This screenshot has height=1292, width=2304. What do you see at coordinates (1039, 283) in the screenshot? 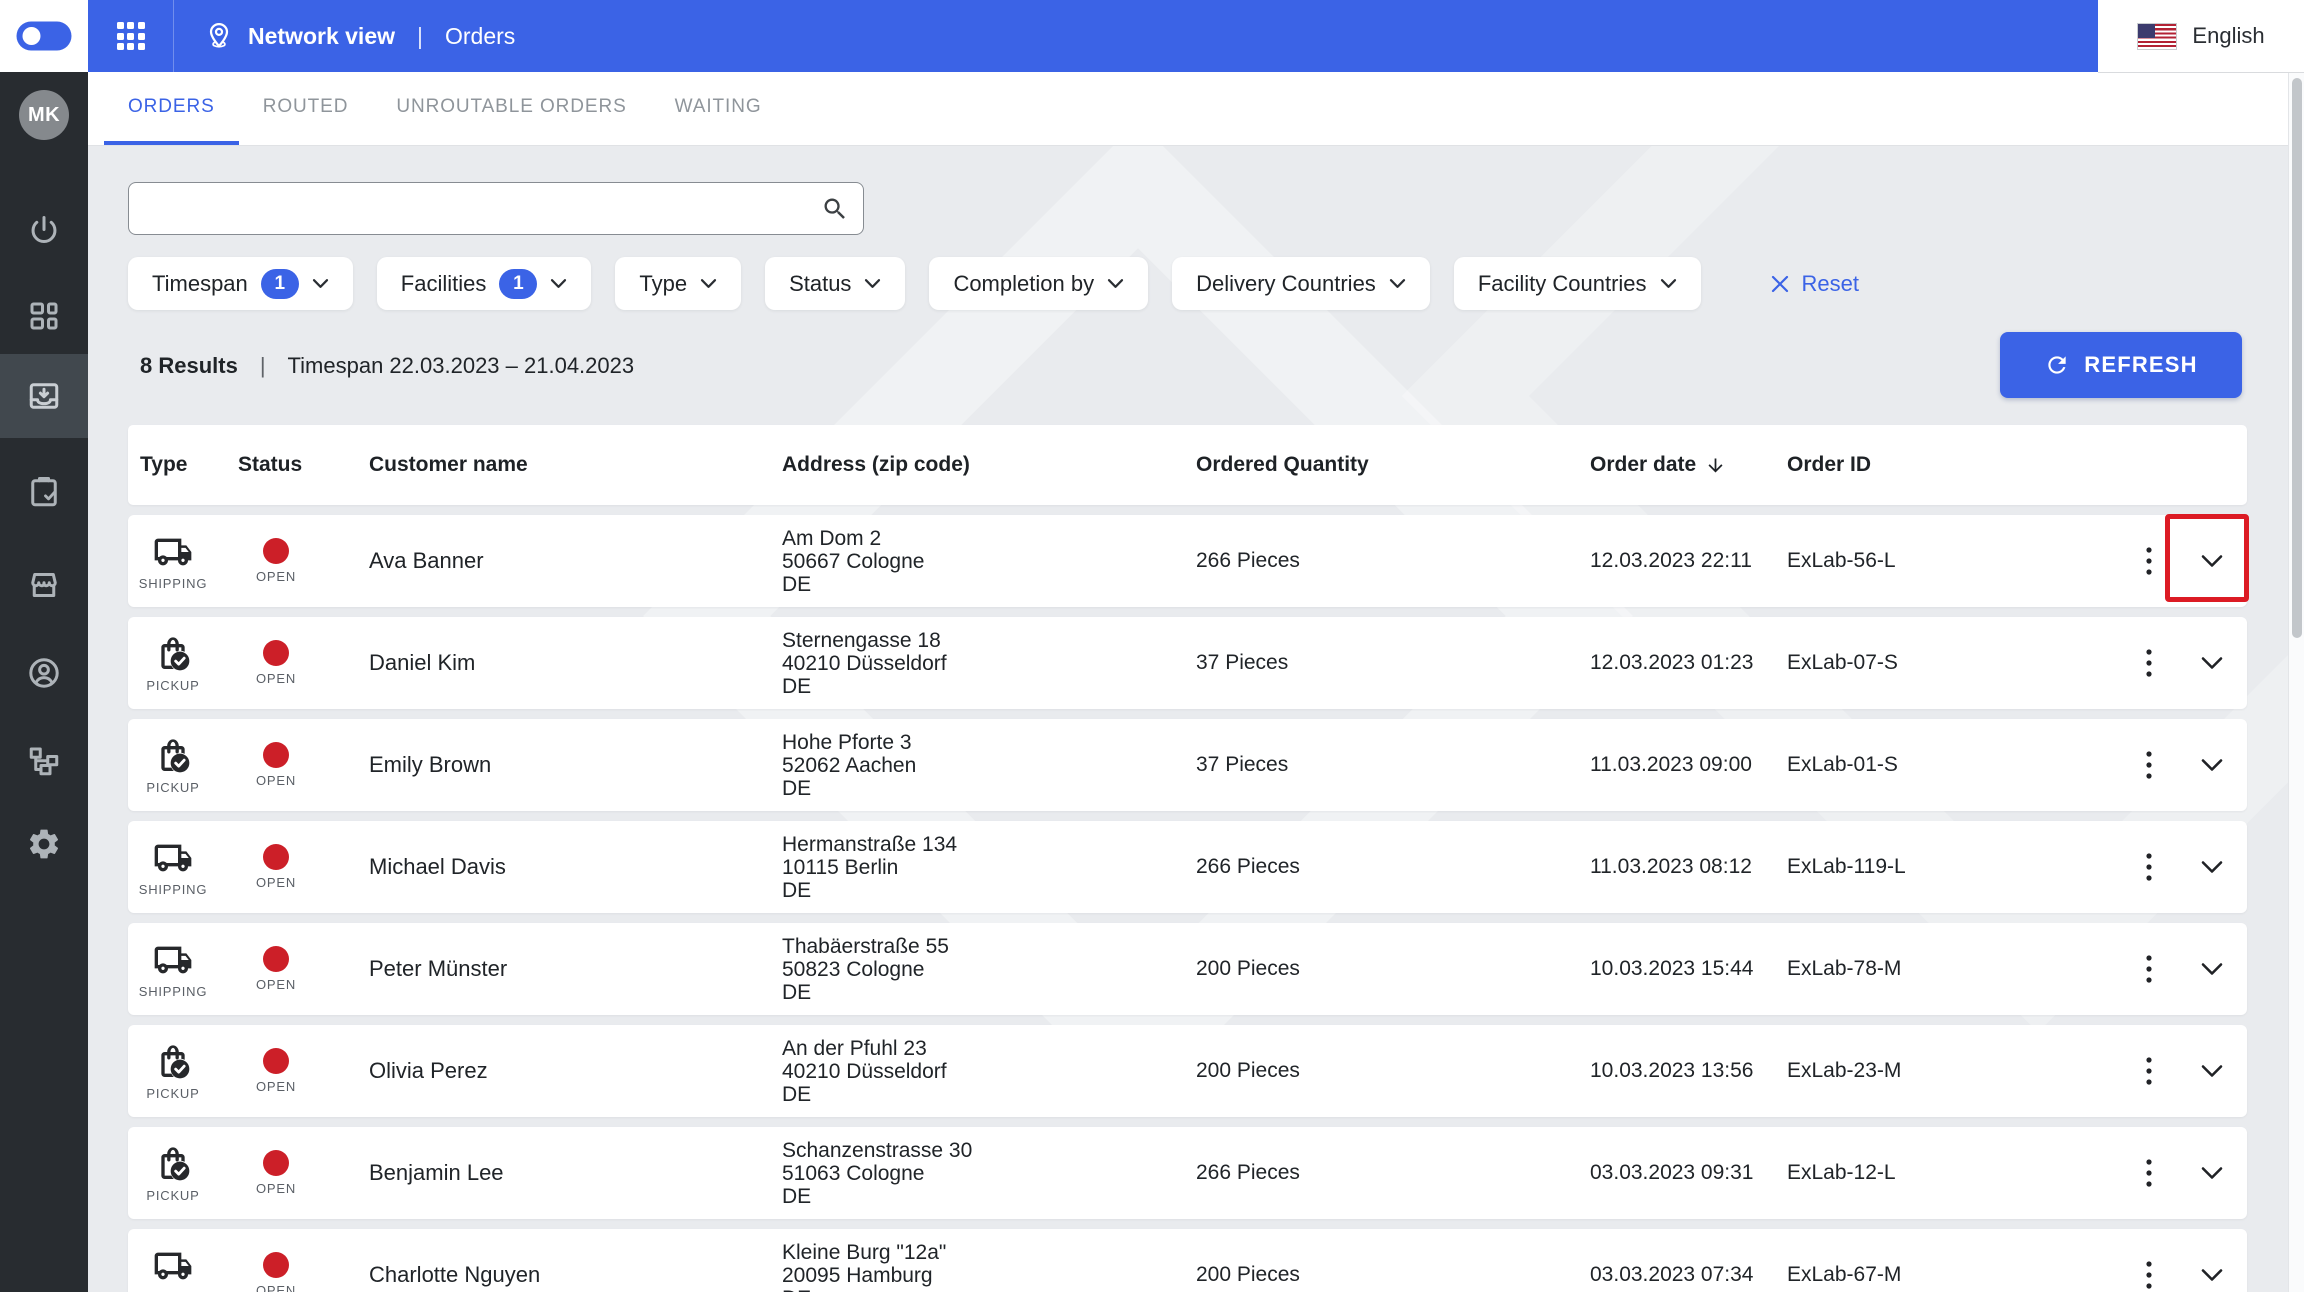
I see `filter-chip-completion-by: Completion by` at bounding box center [1039, 283].